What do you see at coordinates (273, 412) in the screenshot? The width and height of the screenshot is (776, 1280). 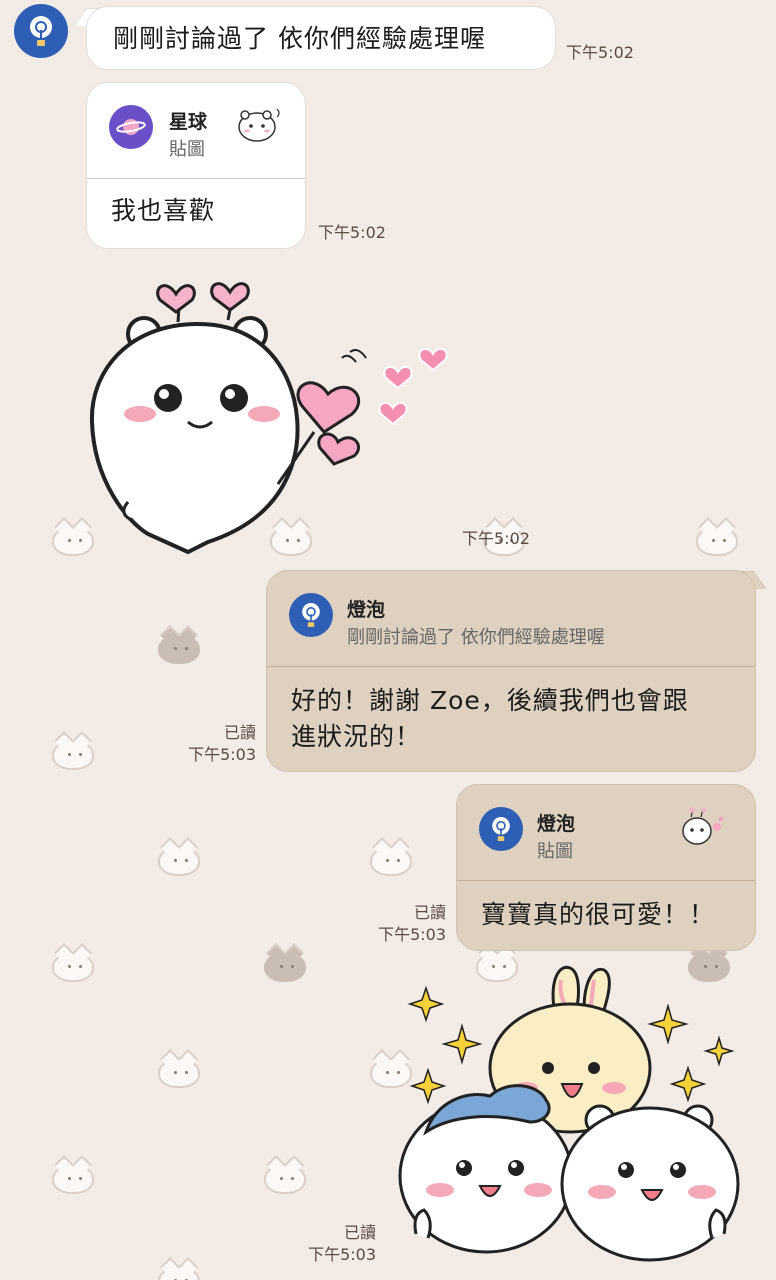 I see `bear-heart-sticker` at bounding box center [273, 412].